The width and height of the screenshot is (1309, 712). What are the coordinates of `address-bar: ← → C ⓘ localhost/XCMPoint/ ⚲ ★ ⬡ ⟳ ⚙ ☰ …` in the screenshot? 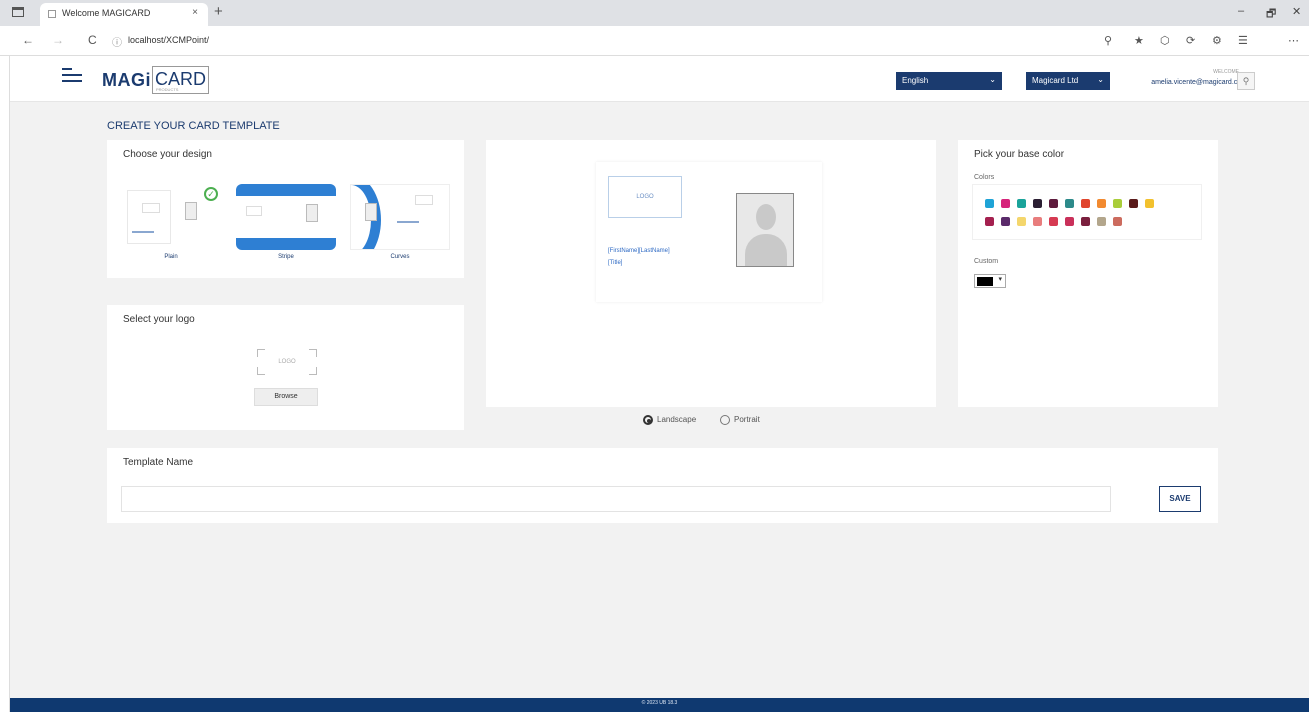 It's located at (654, 41).